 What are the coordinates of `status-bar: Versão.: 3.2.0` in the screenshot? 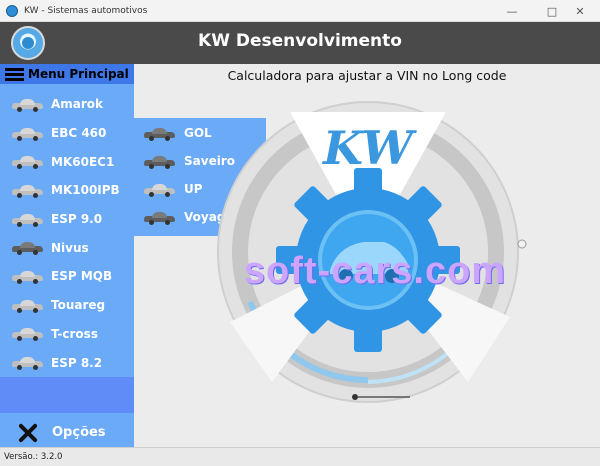 It's located at (300, 456).